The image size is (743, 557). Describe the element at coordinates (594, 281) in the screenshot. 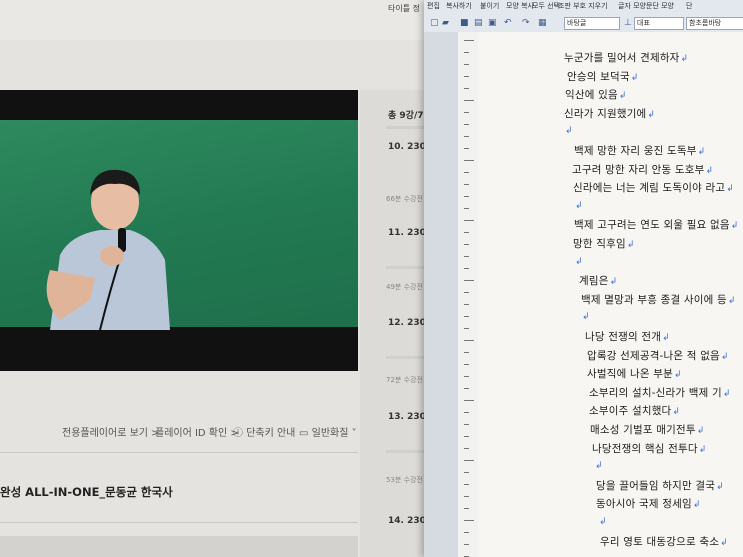

I see `document-line-text: 계림은` at that location.